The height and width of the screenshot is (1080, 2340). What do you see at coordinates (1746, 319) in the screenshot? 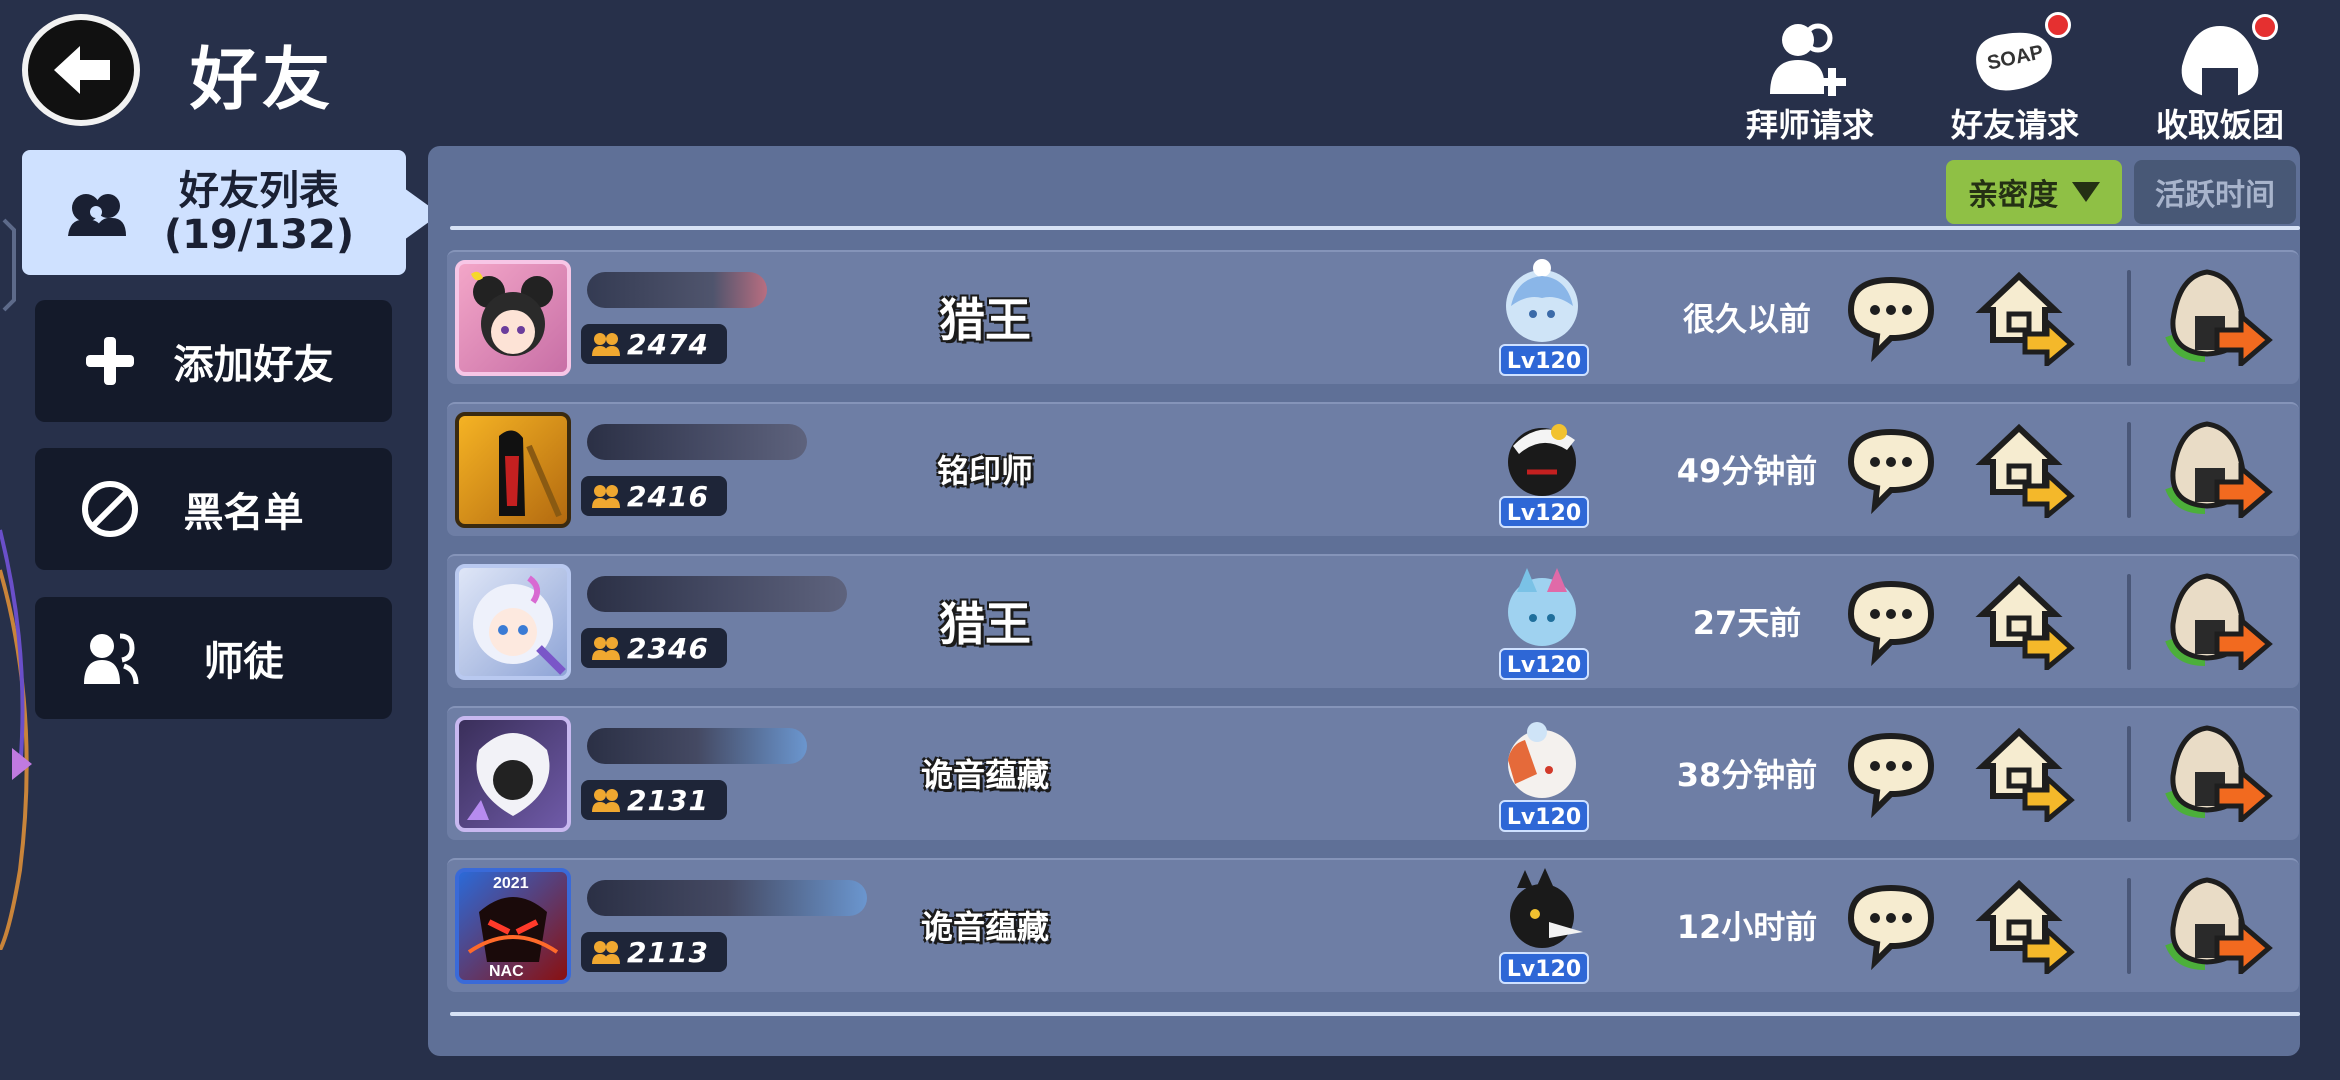
I see `last-active-time: 很久以前` at bounding box center [1746, 319].